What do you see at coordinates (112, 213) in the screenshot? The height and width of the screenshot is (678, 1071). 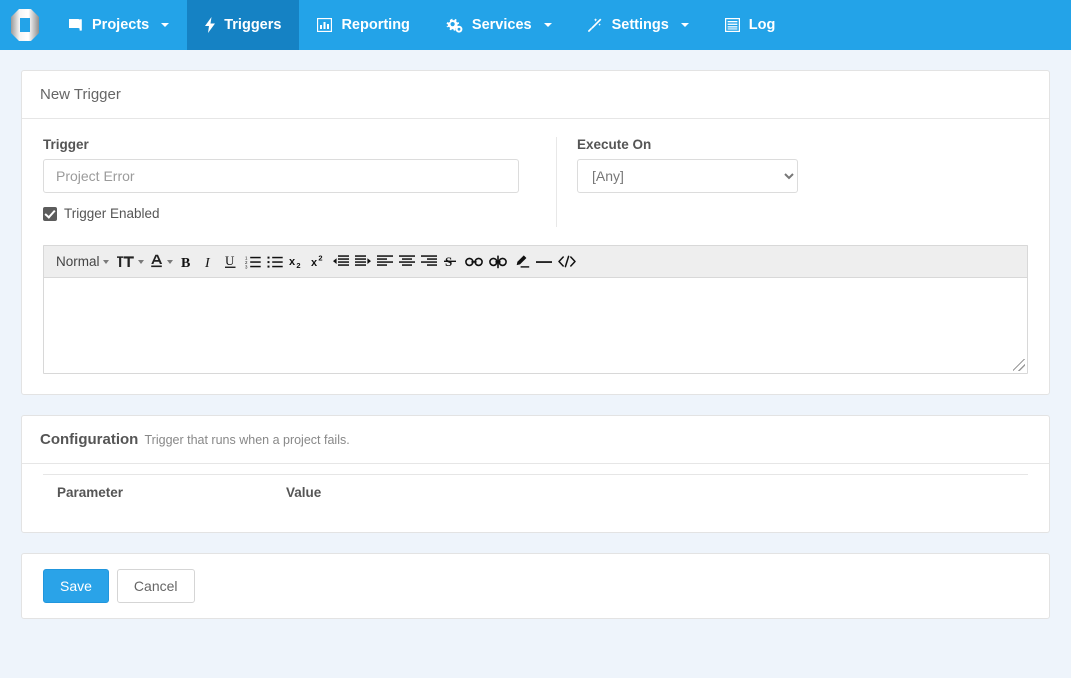 I see `trigger-enabled-label: Trigger Enabled` at bounding box center [112, 213].